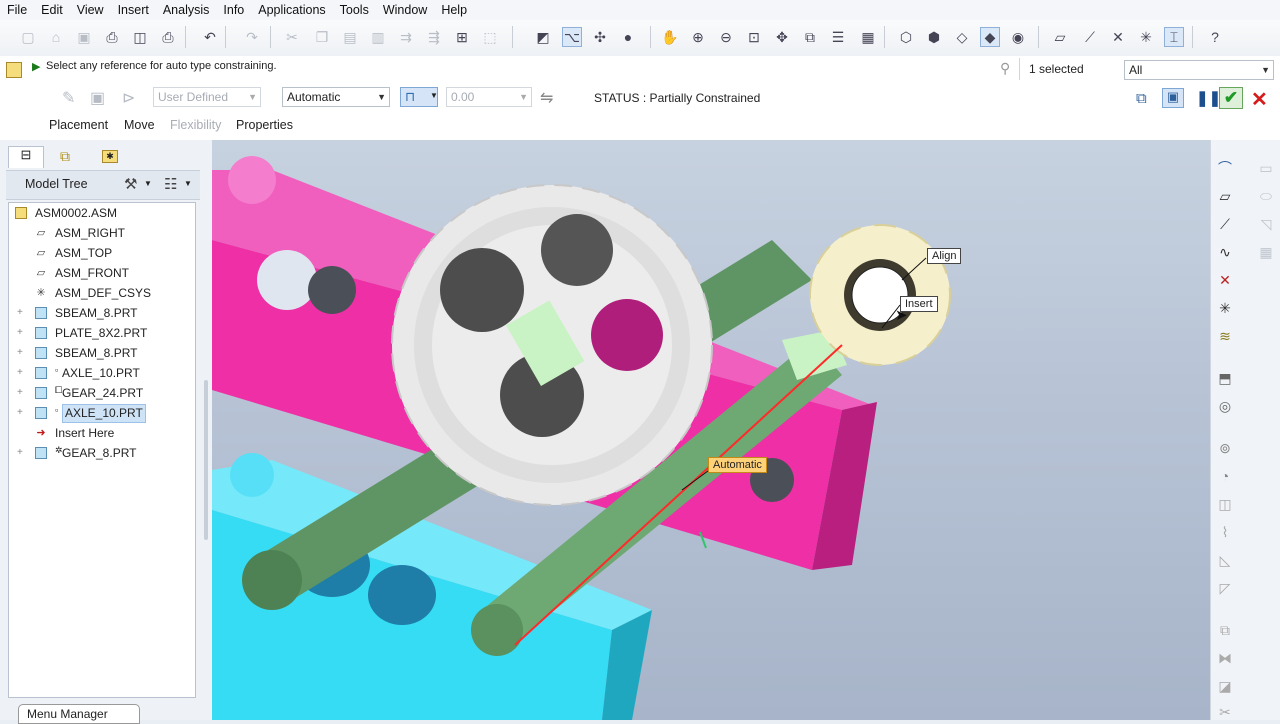  Describe the element at coordinates (1208, 98) in the screenshot. I see `pause-icon: ❚❚` at that location.